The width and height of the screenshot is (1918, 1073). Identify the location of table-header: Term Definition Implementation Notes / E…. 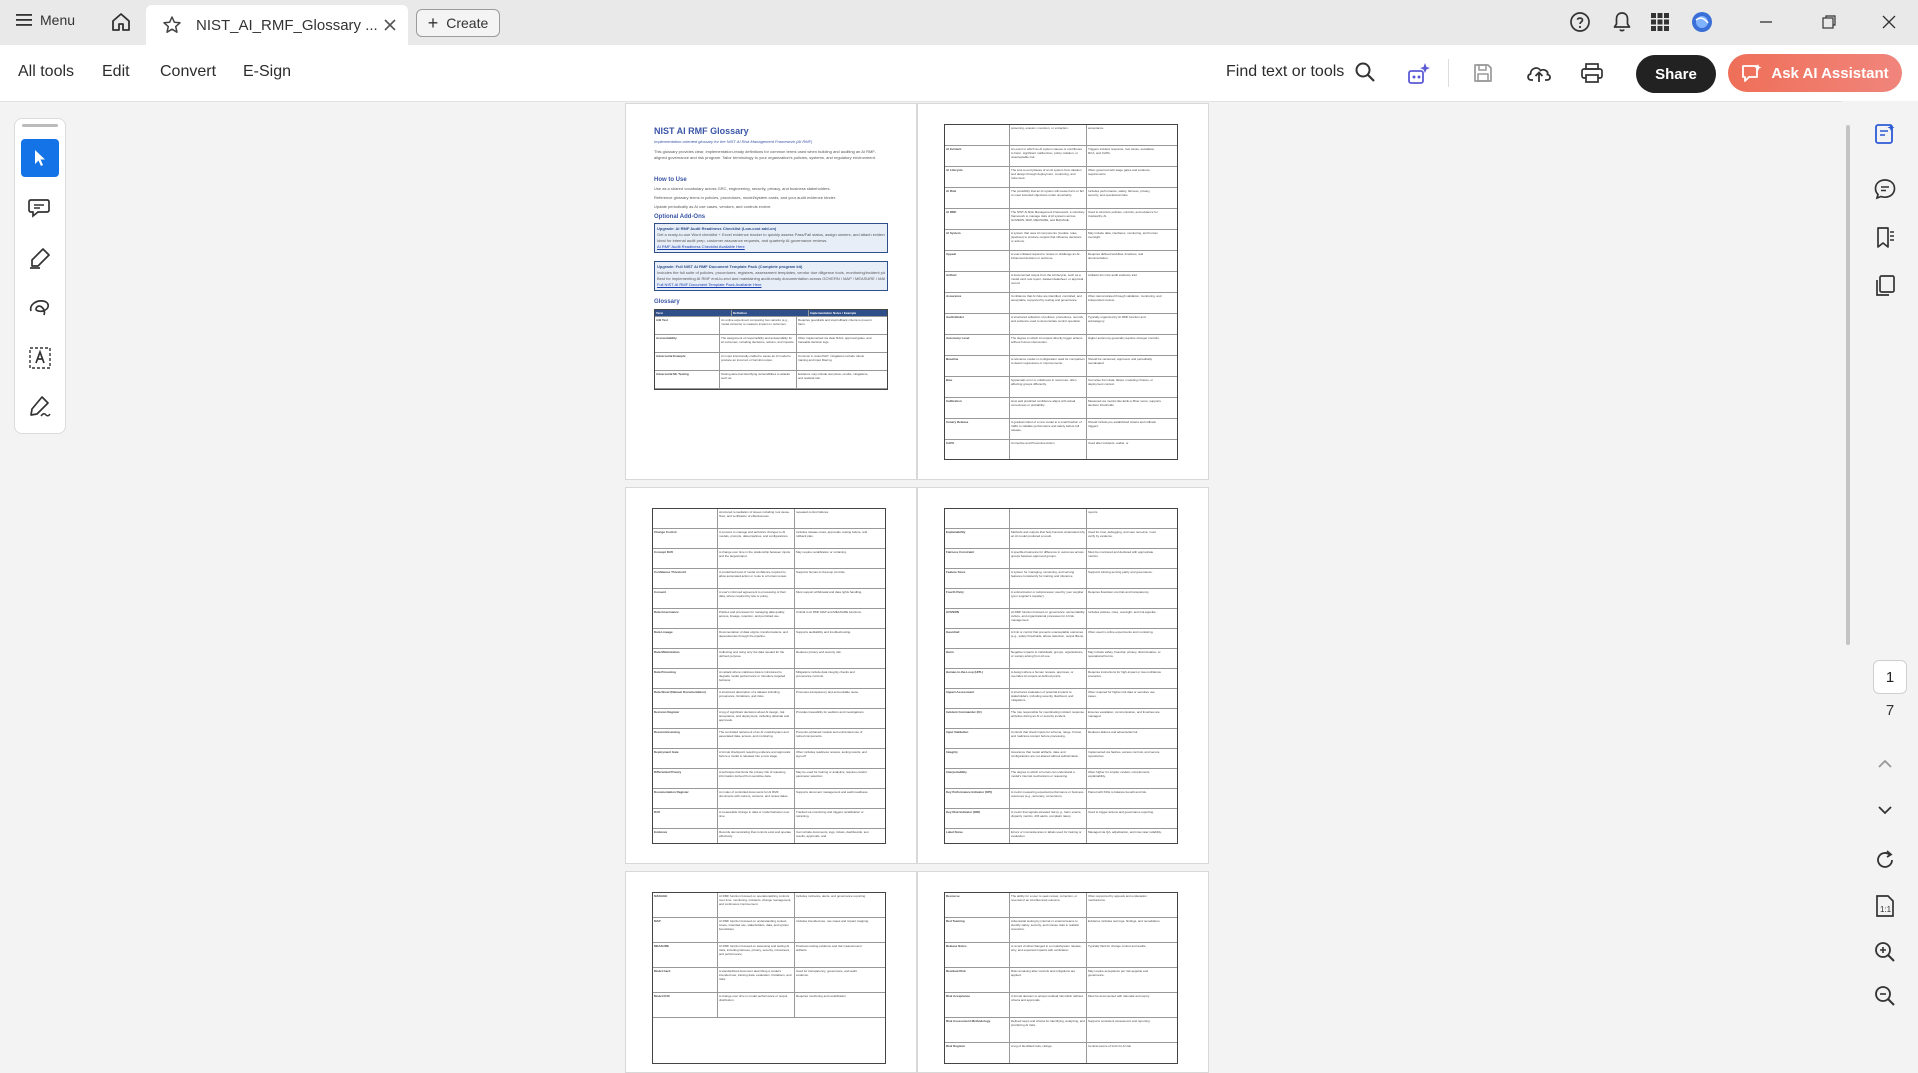
(771, 313).